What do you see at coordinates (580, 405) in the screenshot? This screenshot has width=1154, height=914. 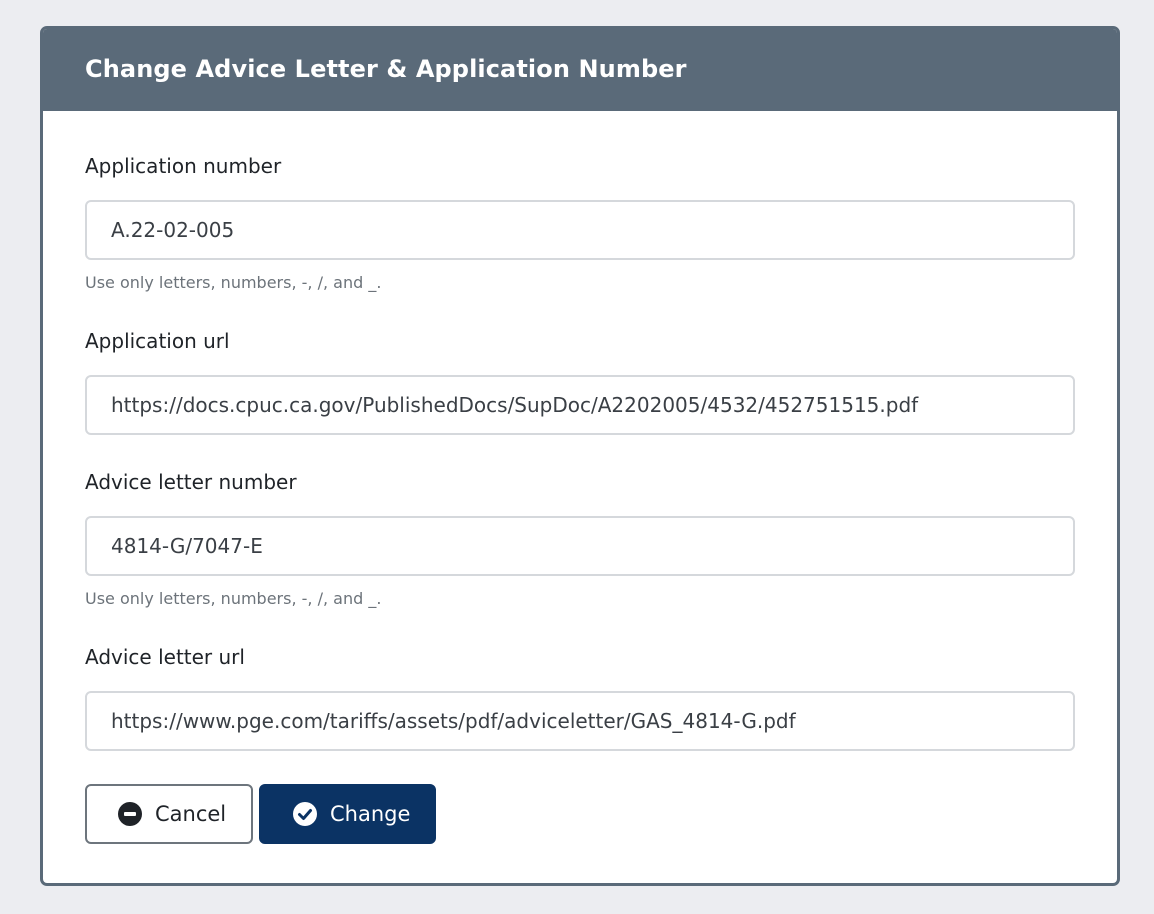 I see `application-url-input` at bounding box center [580, 405].